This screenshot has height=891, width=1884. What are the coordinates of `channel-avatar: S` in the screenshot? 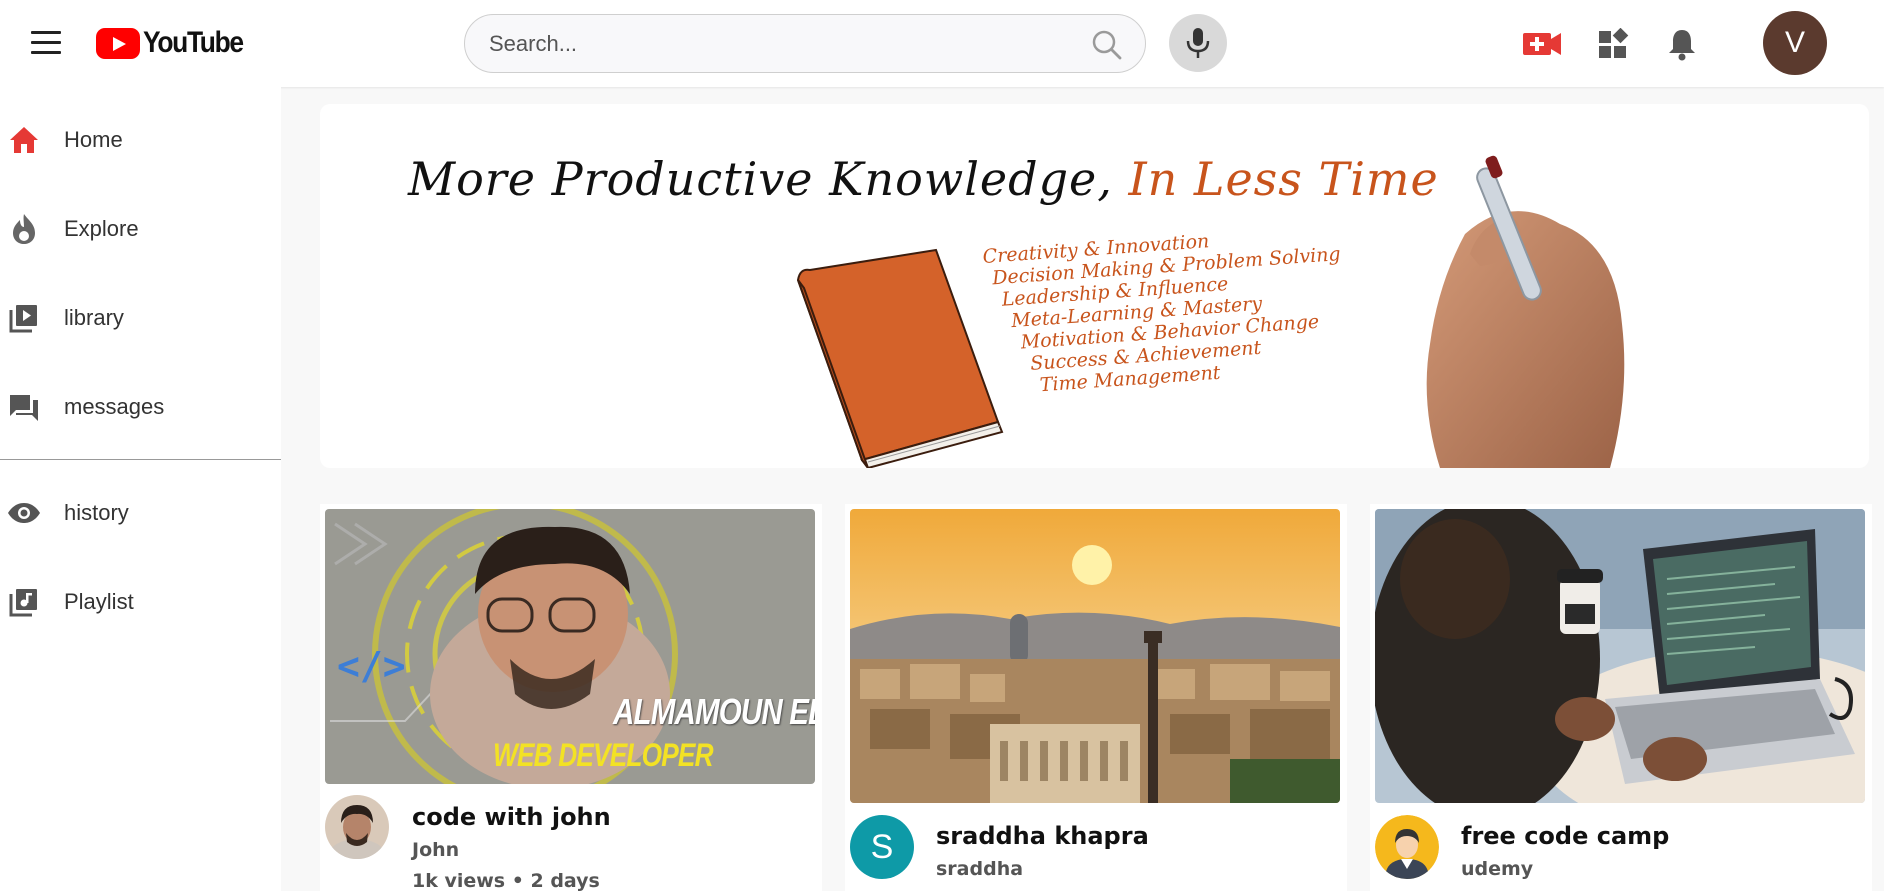 It's located at (882, 847).